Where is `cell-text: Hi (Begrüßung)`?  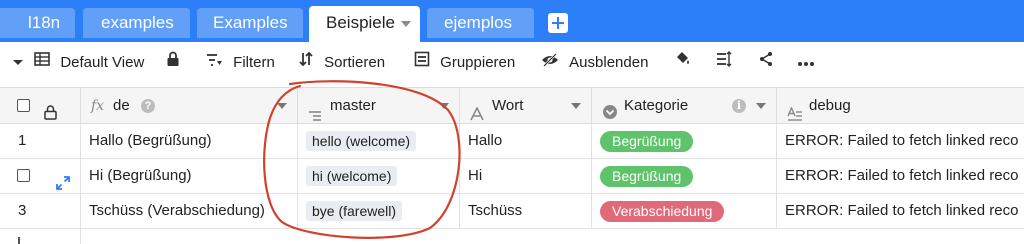 cell-text: Hi (Begrüßung) is located at coordinates (140, 175).